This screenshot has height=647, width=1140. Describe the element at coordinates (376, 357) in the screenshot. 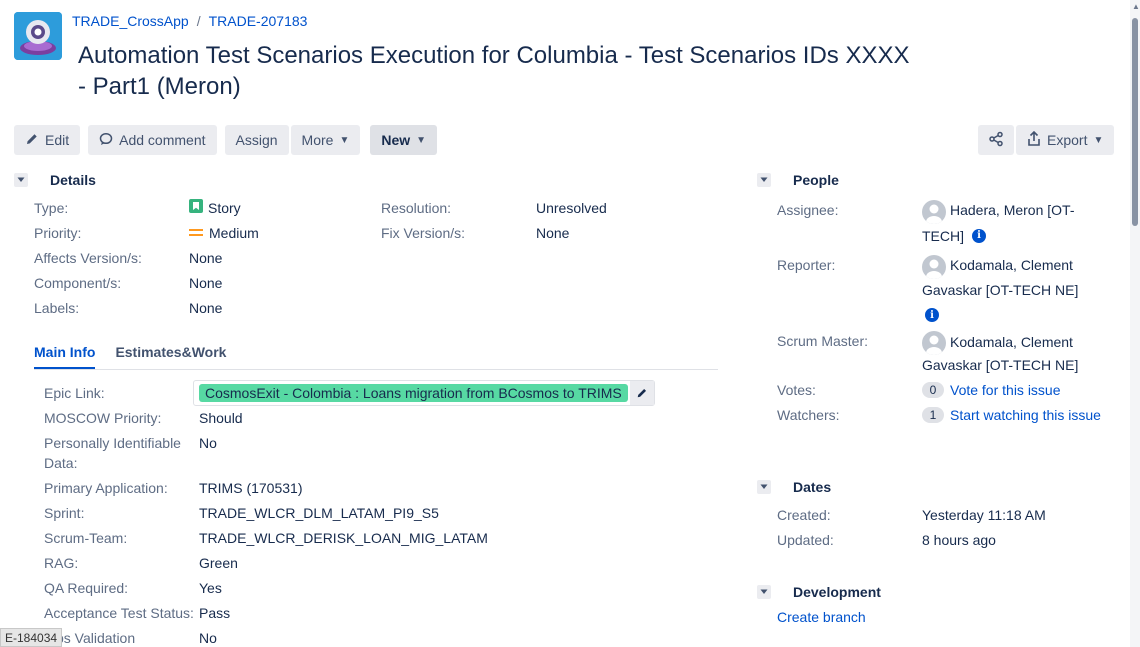

I see `details-tabs: Main Info Estimates&Work` at that location.